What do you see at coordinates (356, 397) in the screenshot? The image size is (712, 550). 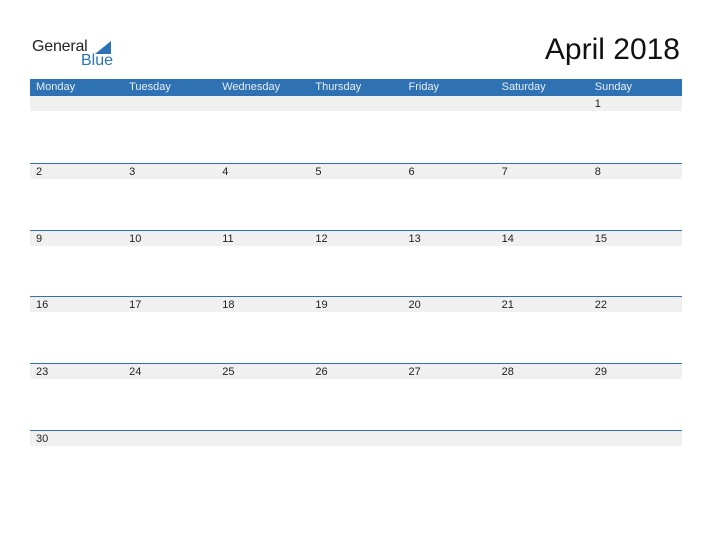 I see `week-row: 23 24 25 26 27 28 29` at bounding box center [356, 397].